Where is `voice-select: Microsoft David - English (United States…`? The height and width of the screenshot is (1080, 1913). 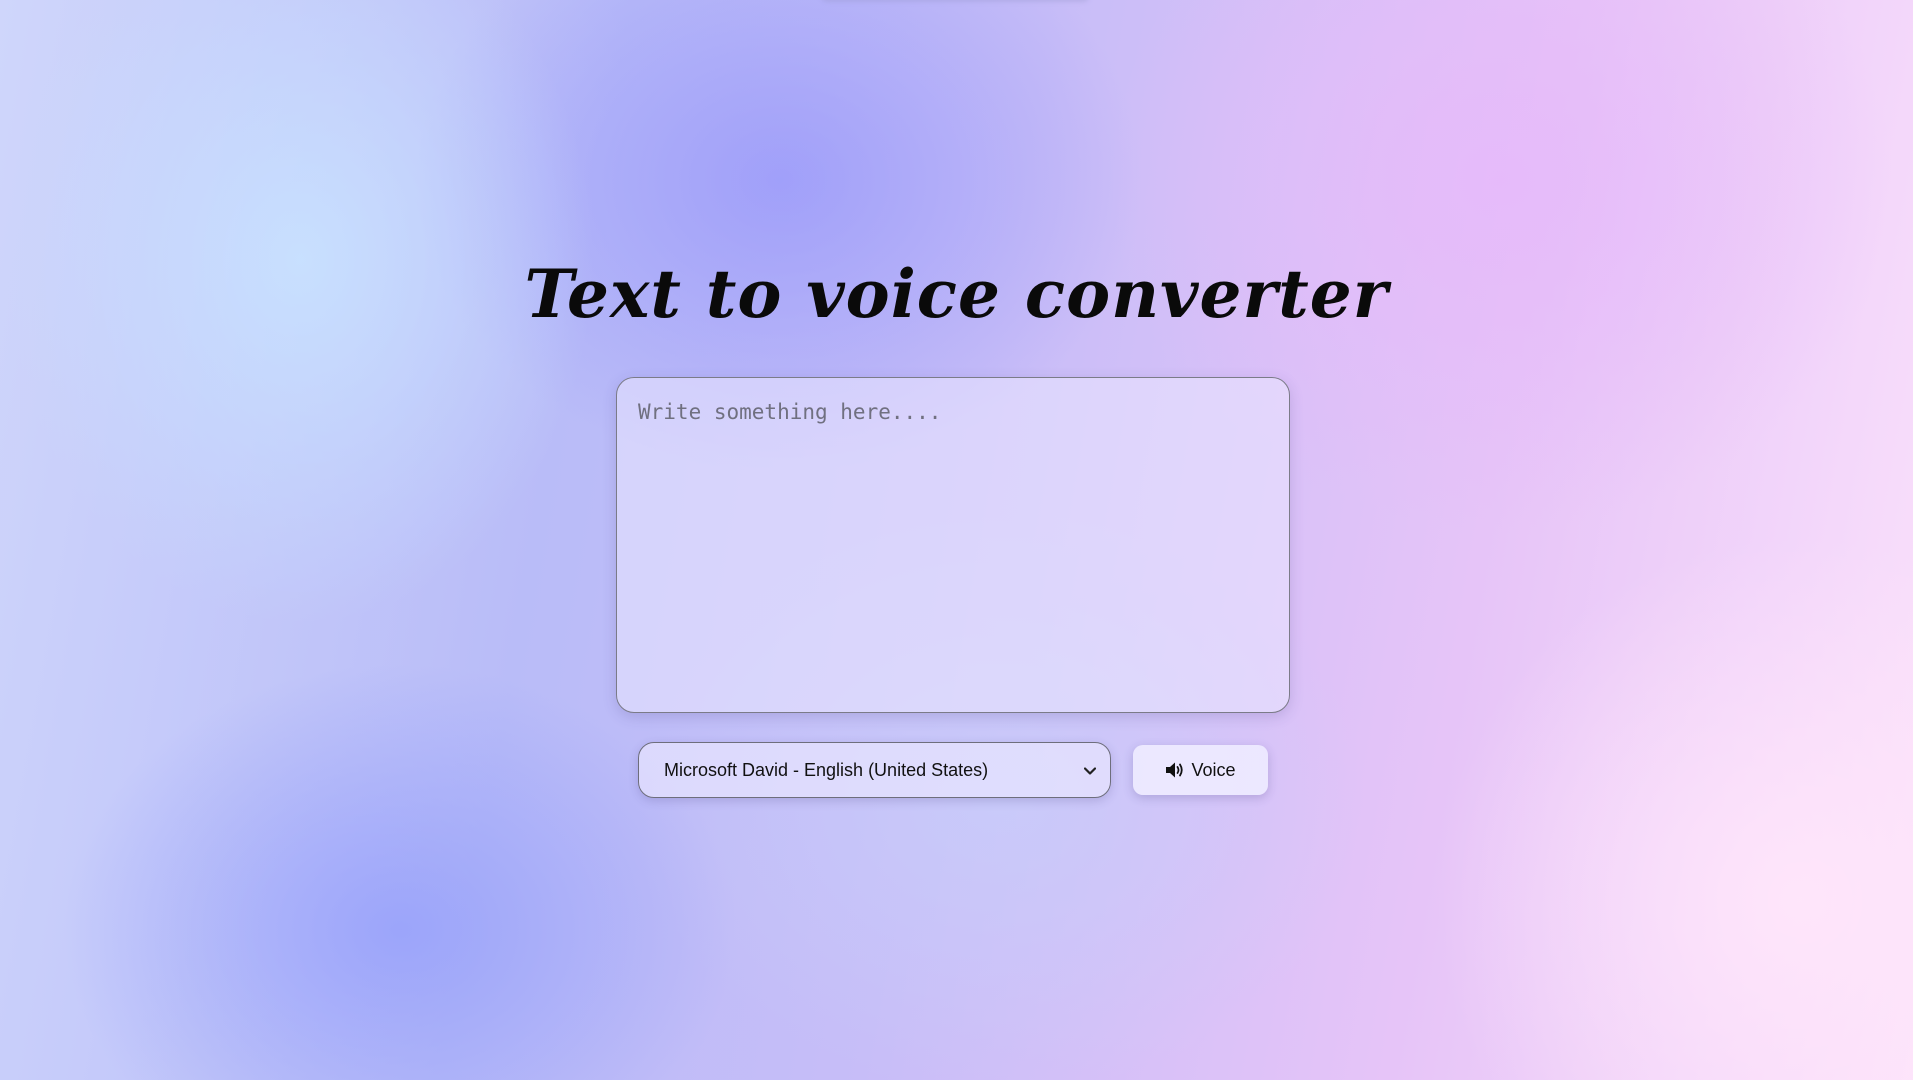
voice-select: Microsoft David - English (United States… is located at coordinates (874, 770).